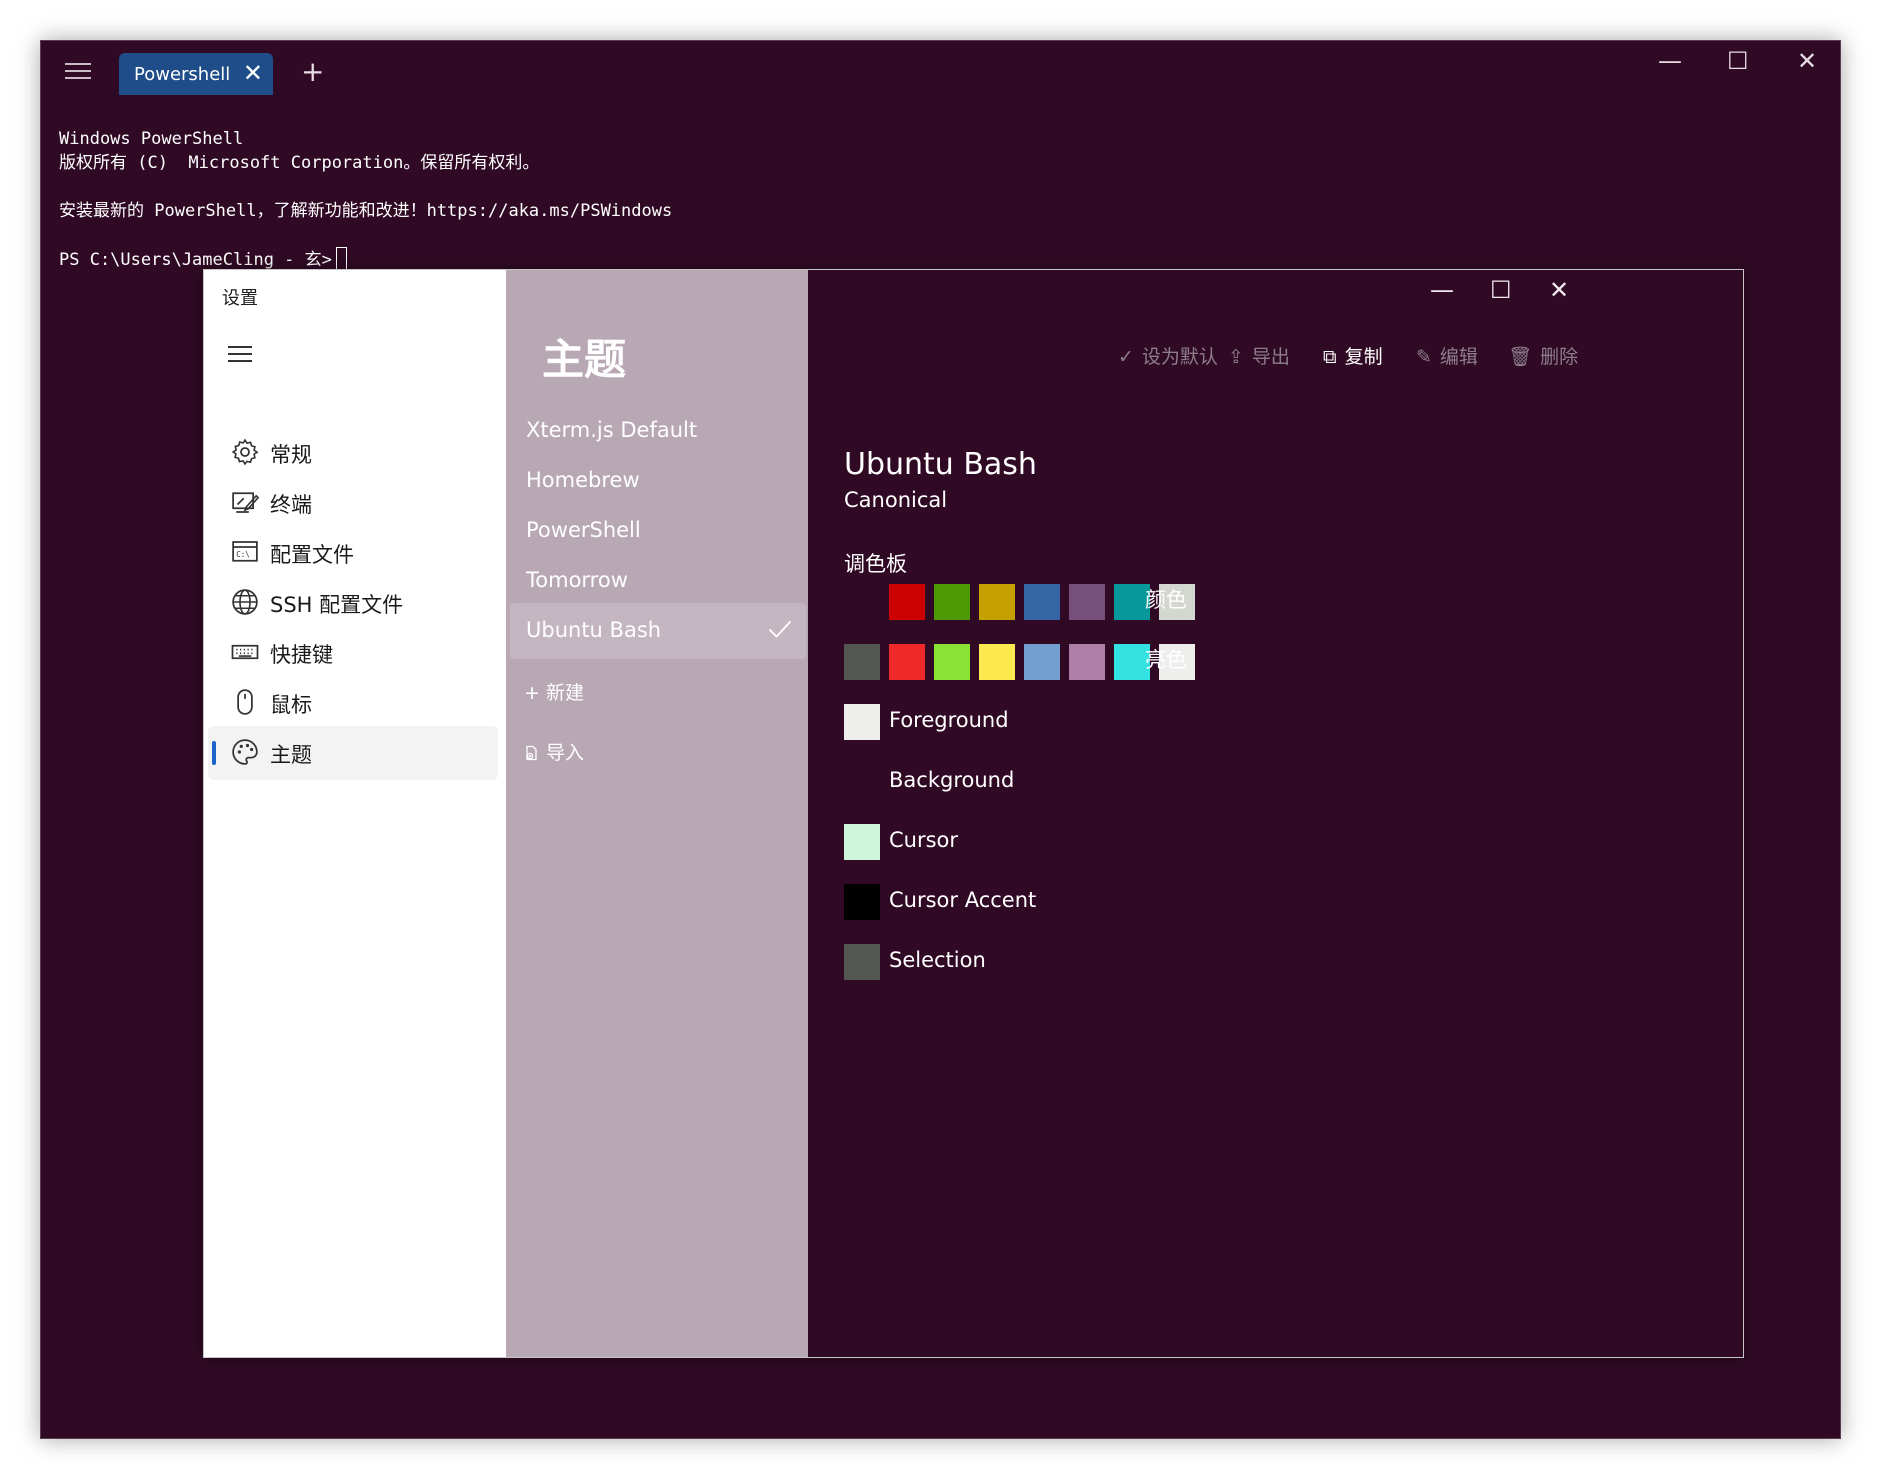 This screenshot has height=1478, width=1880. What do you see at coordinates (246, 502) in the screenshot?
I see `terminal-edit-icon` at bounding box center [246, 502].